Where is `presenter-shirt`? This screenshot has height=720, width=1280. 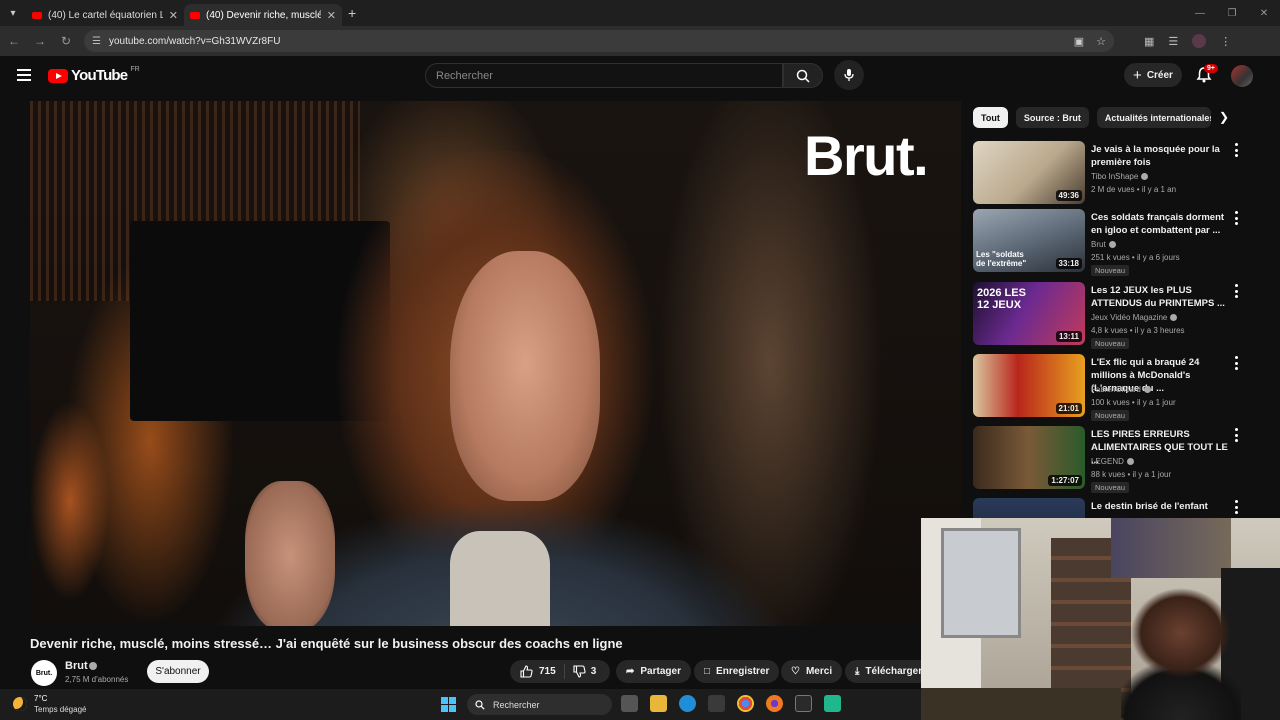
presenter-shirt is located at coordinates (500, 578).